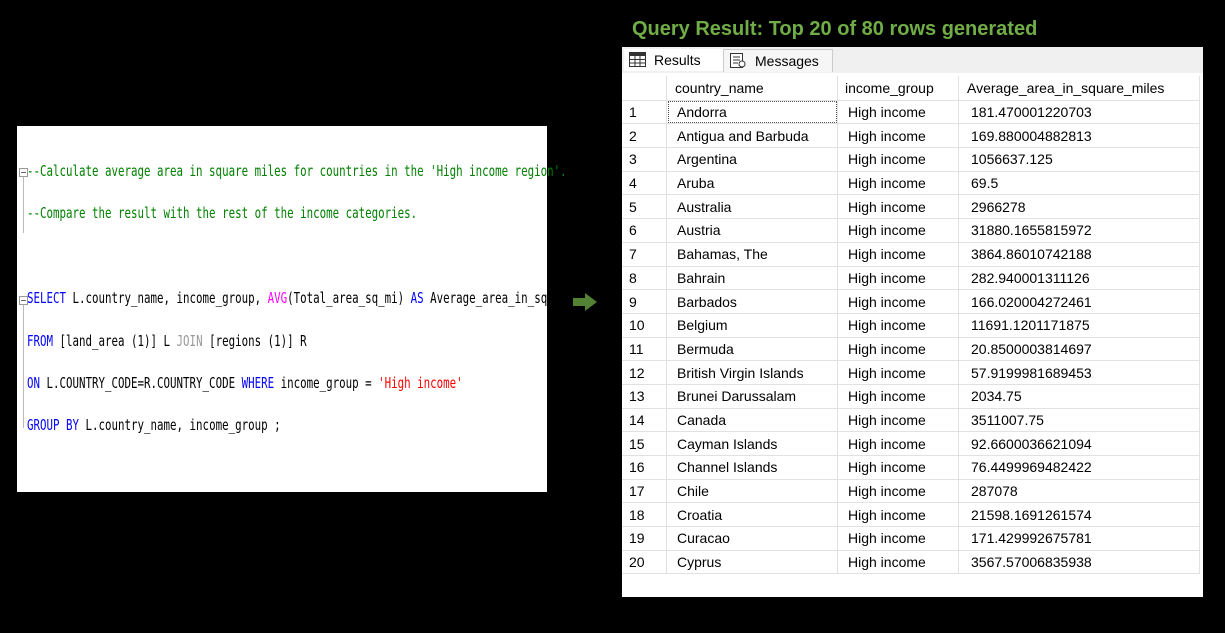  What do you see at coordinates (752, 491) in the screenshot?
I see `cell-country-name: Chile` at bounding box center [752, 491].